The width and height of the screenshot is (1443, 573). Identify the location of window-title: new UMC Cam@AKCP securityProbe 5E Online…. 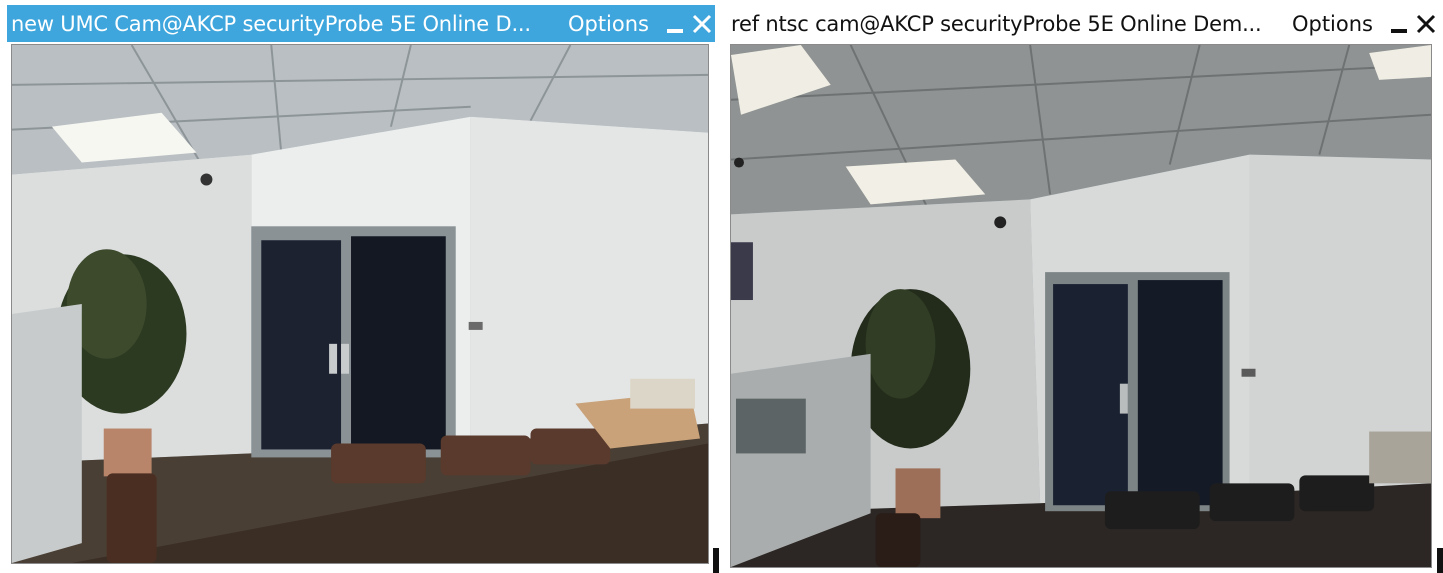
(271, 23).